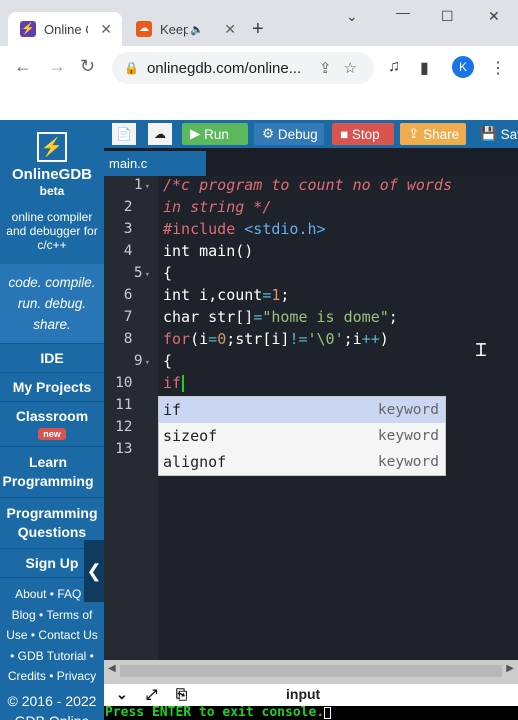 This screenshot has width=518, height=720. Describe the element at coordinates (495, 134) in the screenshot. I see `save-button: 💾 Save` at that location.